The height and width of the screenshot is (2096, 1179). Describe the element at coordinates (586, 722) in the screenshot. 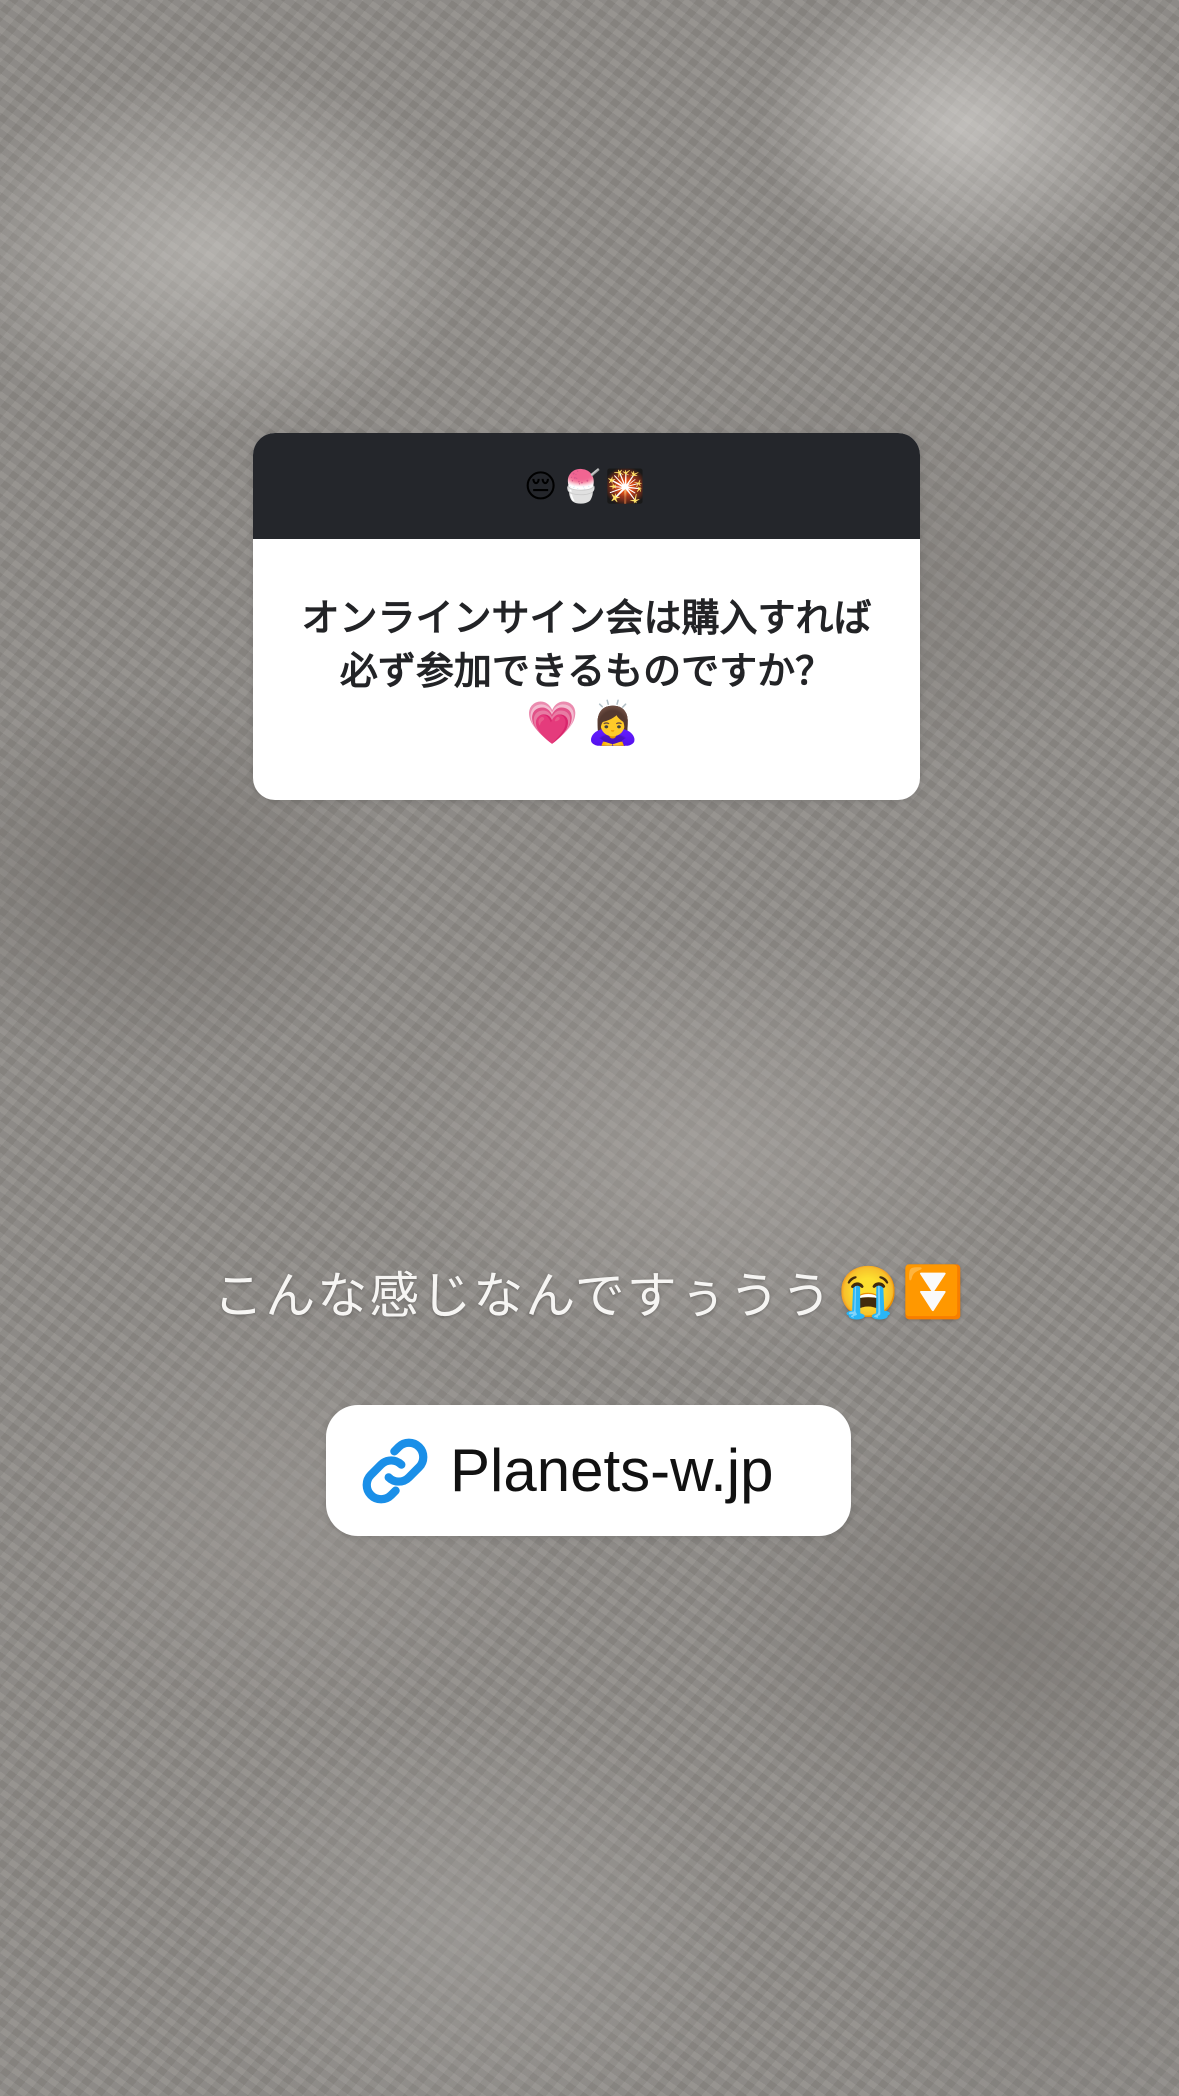

I see `question-emojis: 💗🙇‍♀️` at that location.